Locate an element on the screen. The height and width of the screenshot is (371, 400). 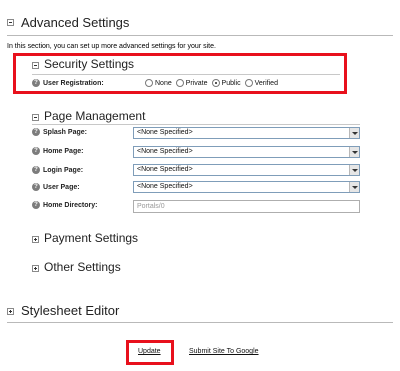
login-page-select: <None Specified> is located at coordinates (246, 170).